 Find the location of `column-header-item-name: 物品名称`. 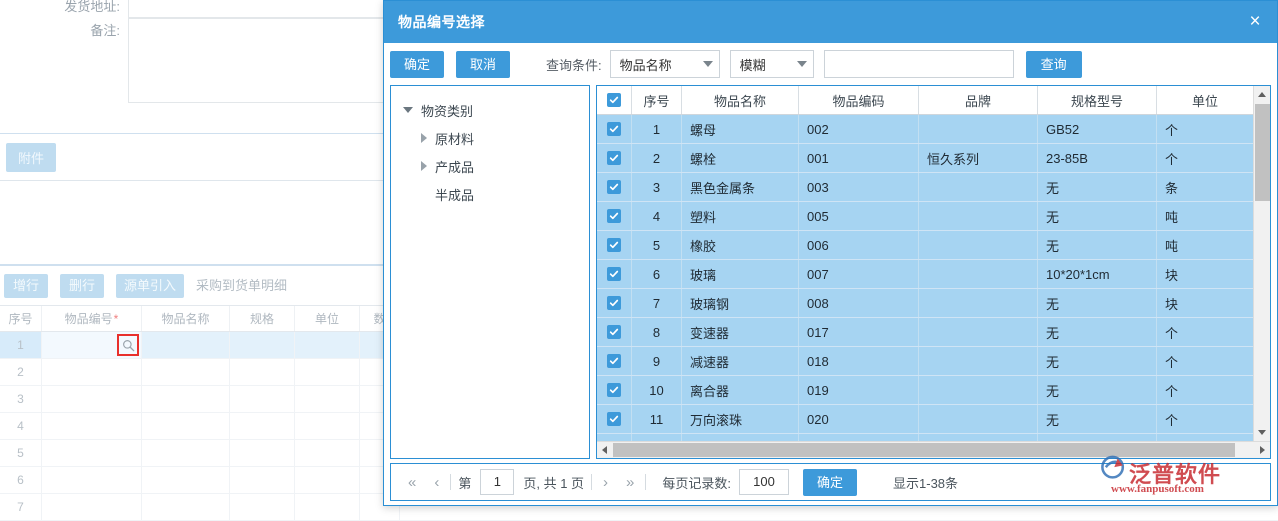

column-header-item-name: 物品名称 is located at coordinates (740, 100).